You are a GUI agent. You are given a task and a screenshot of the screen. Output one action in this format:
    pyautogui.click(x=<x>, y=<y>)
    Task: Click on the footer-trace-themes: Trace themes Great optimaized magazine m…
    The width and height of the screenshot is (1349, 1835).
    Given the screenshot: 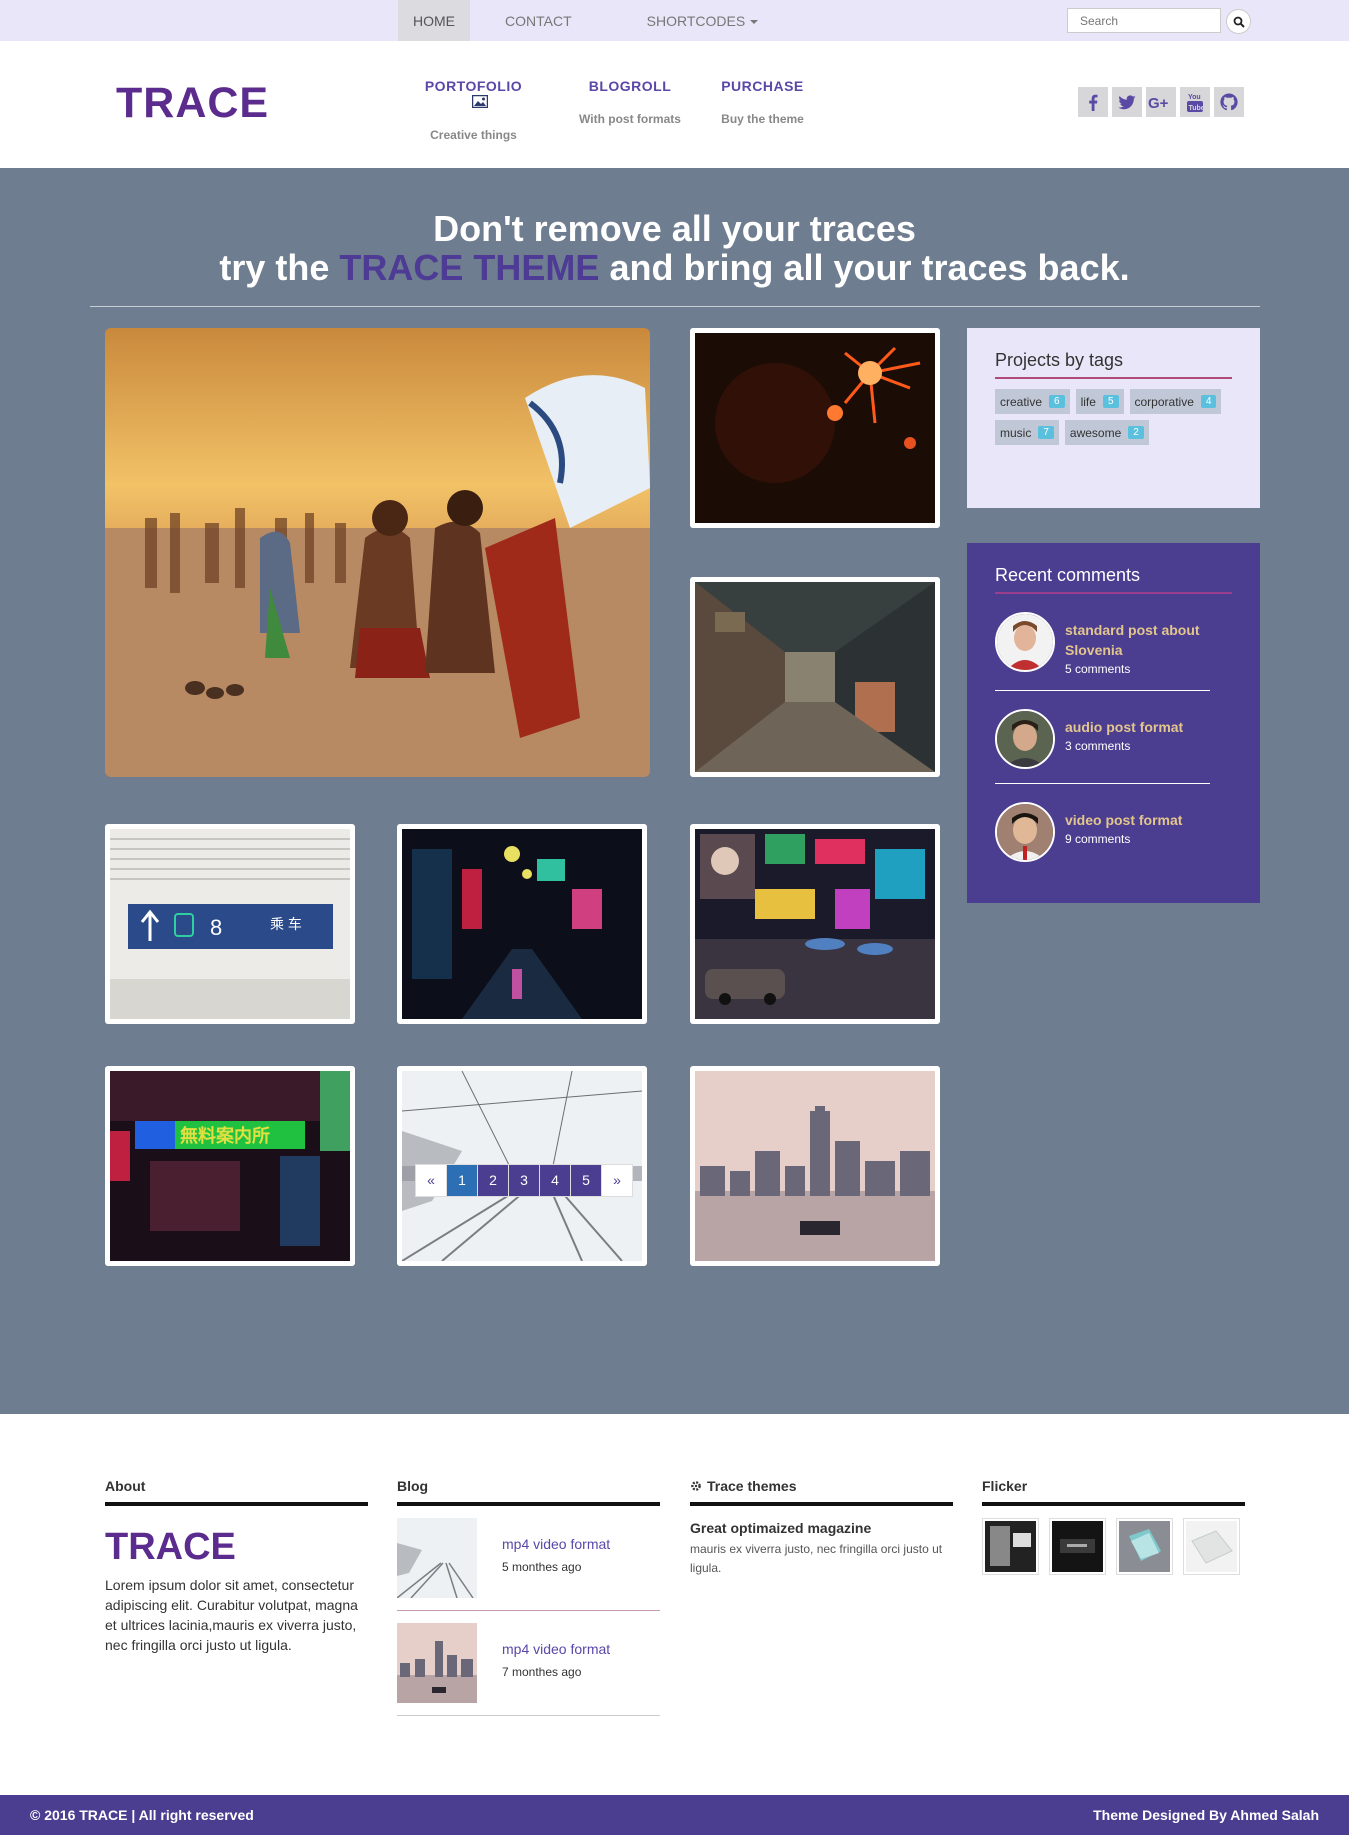 What is the action you would take?
    pyautogui.click(x=821, y=1528)
    